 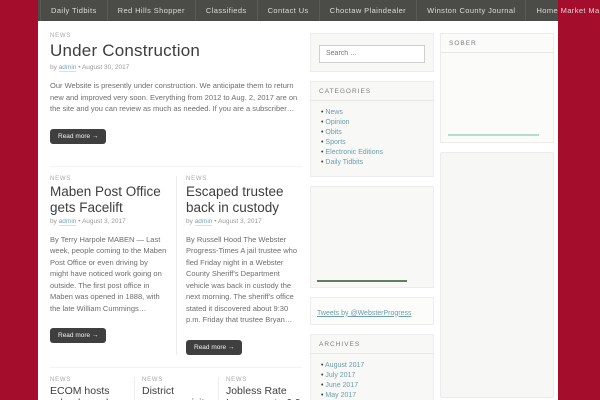 I want to click on search-input, so click(x=372, y=53).